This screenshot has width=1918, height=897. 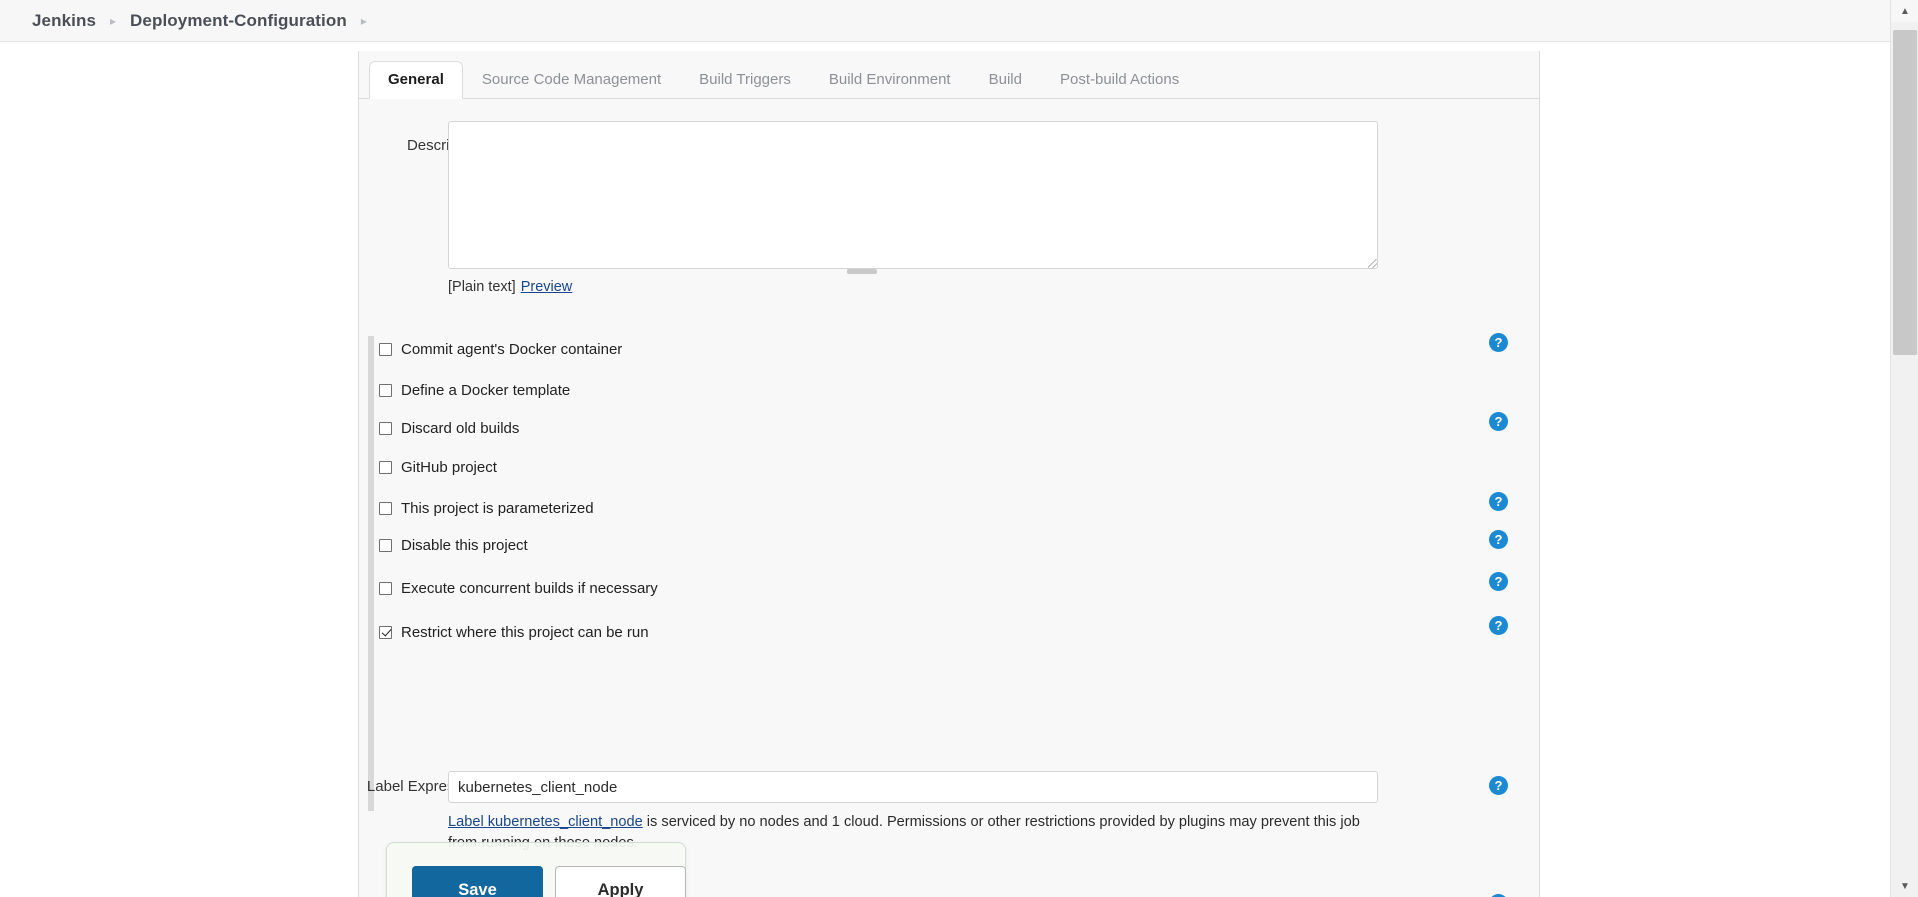 I want to click on section-indicator-rail, so click(x=371, y=573).